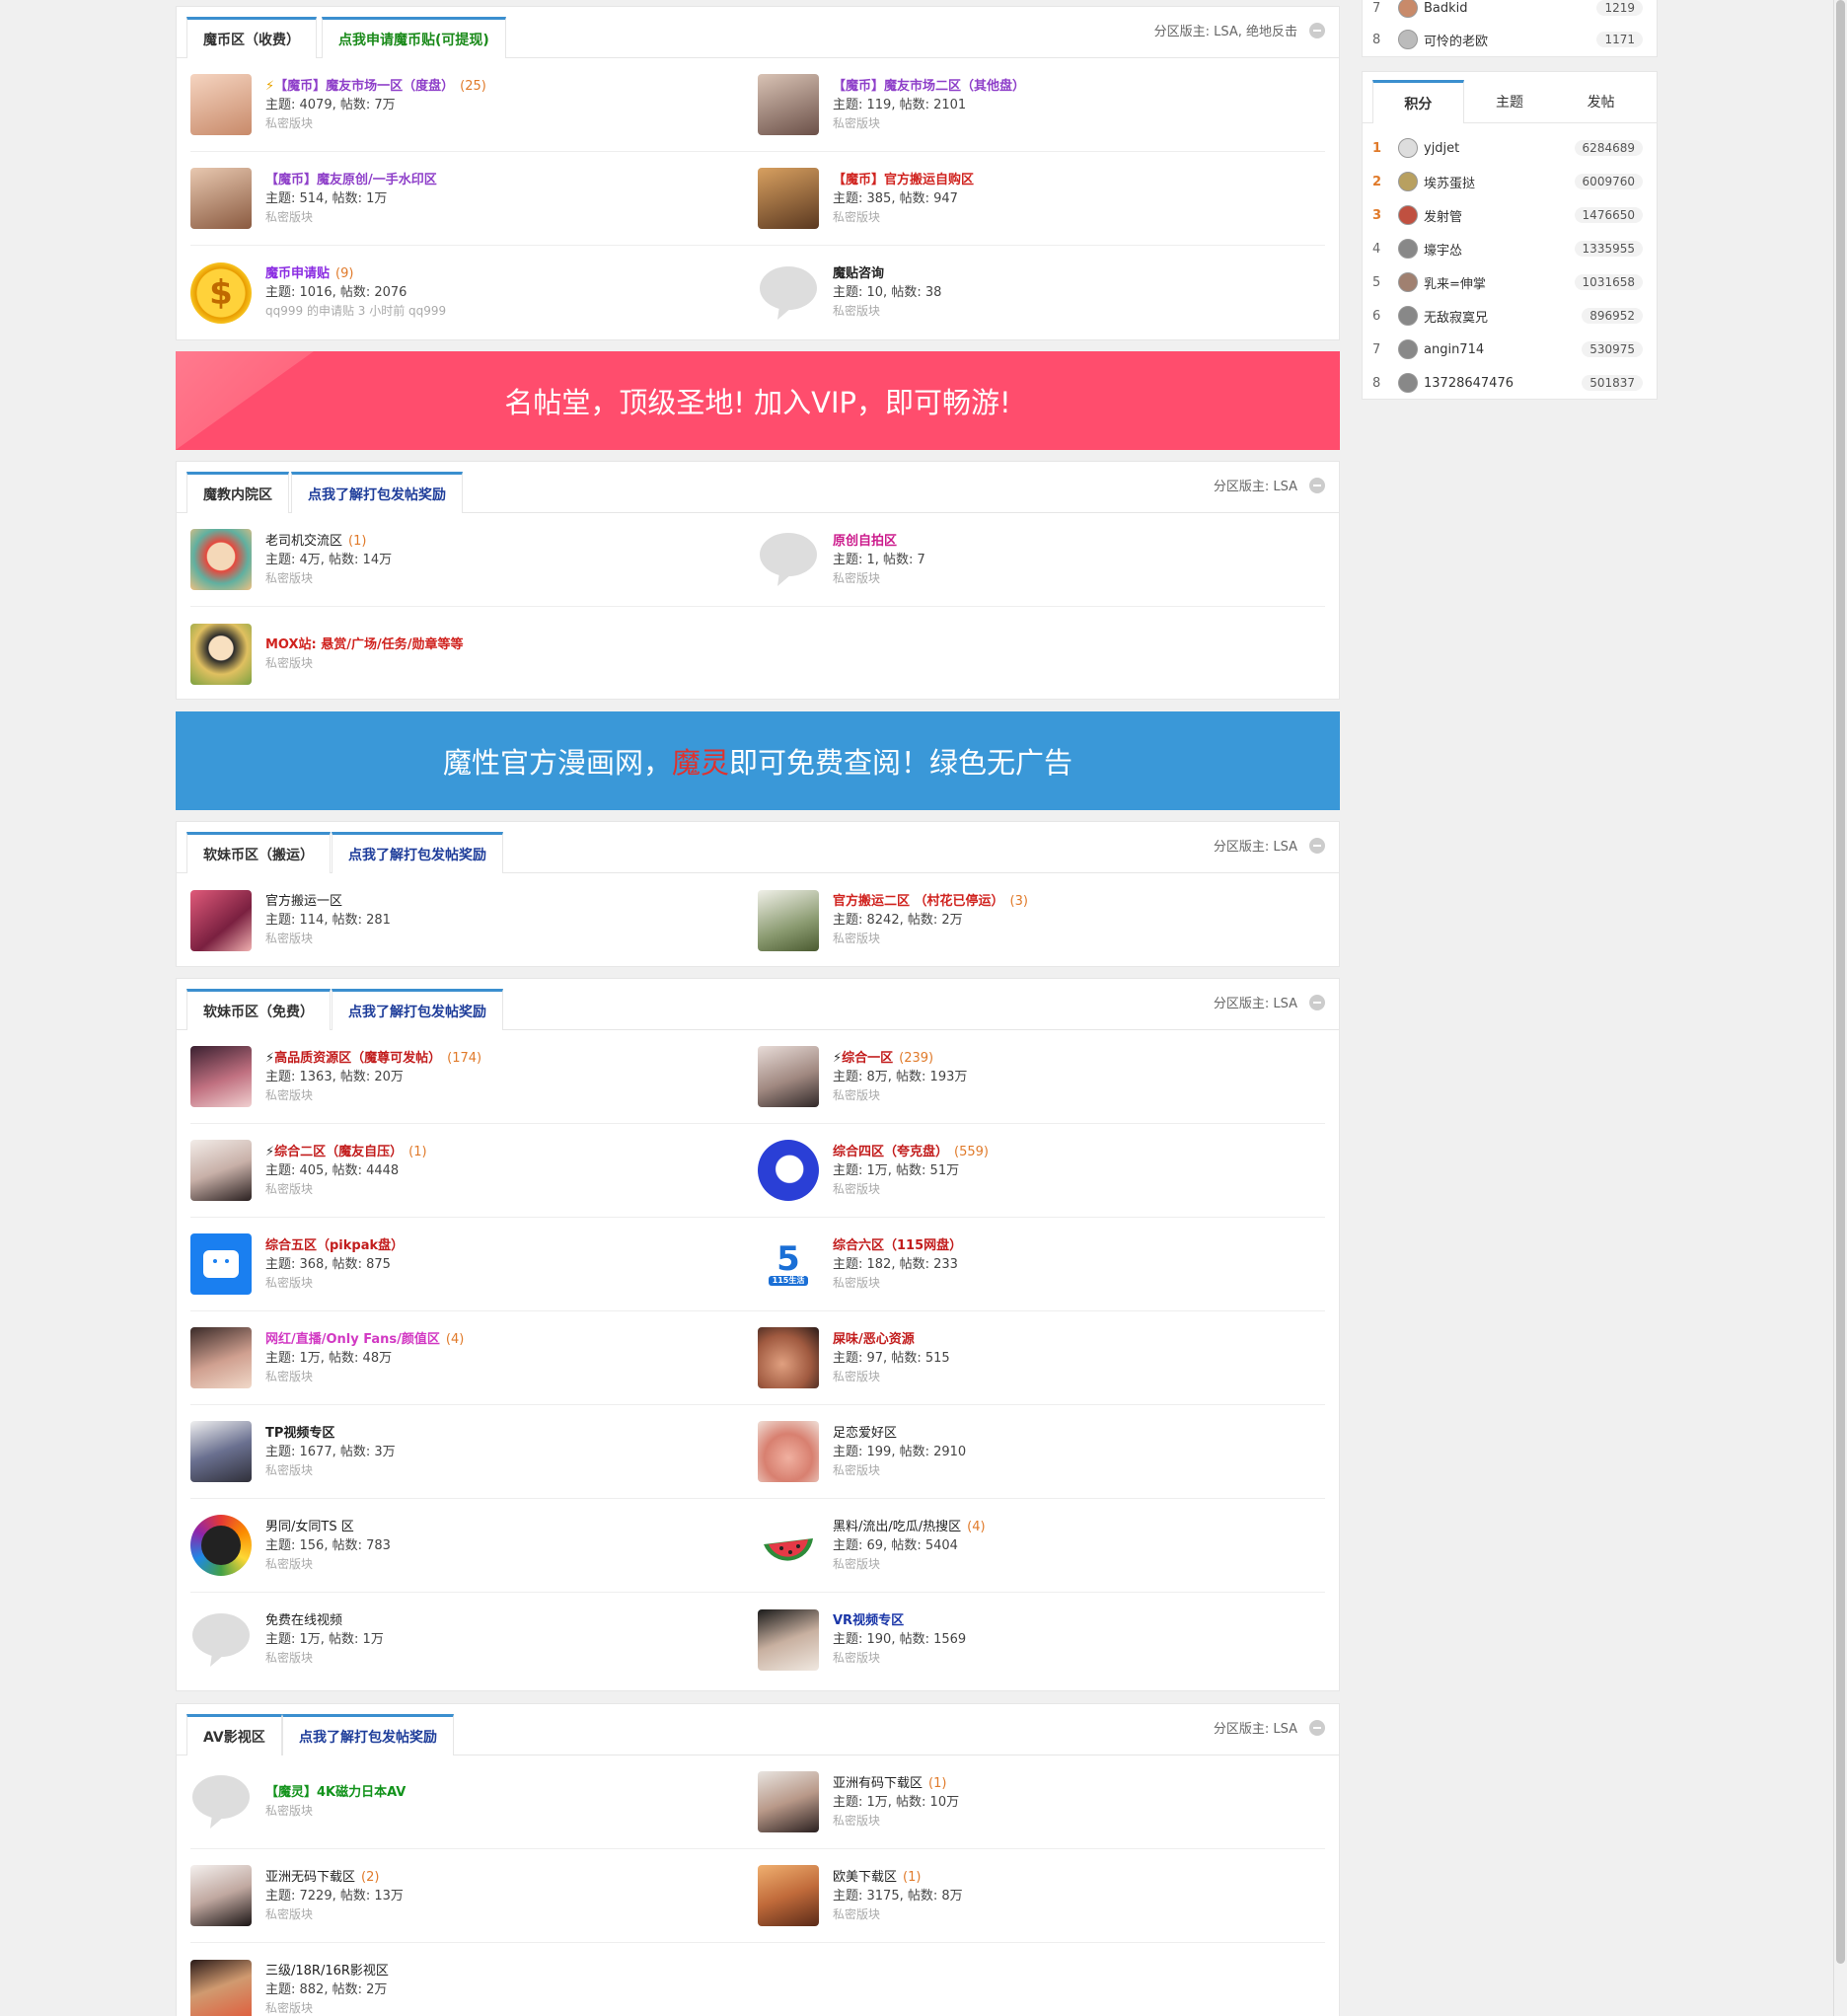  What do you see at coordinates (259, 1009) in the screenshot?
I see `tab-category-title: 软妹币区（免费）` at bounding box center [259, 1009].